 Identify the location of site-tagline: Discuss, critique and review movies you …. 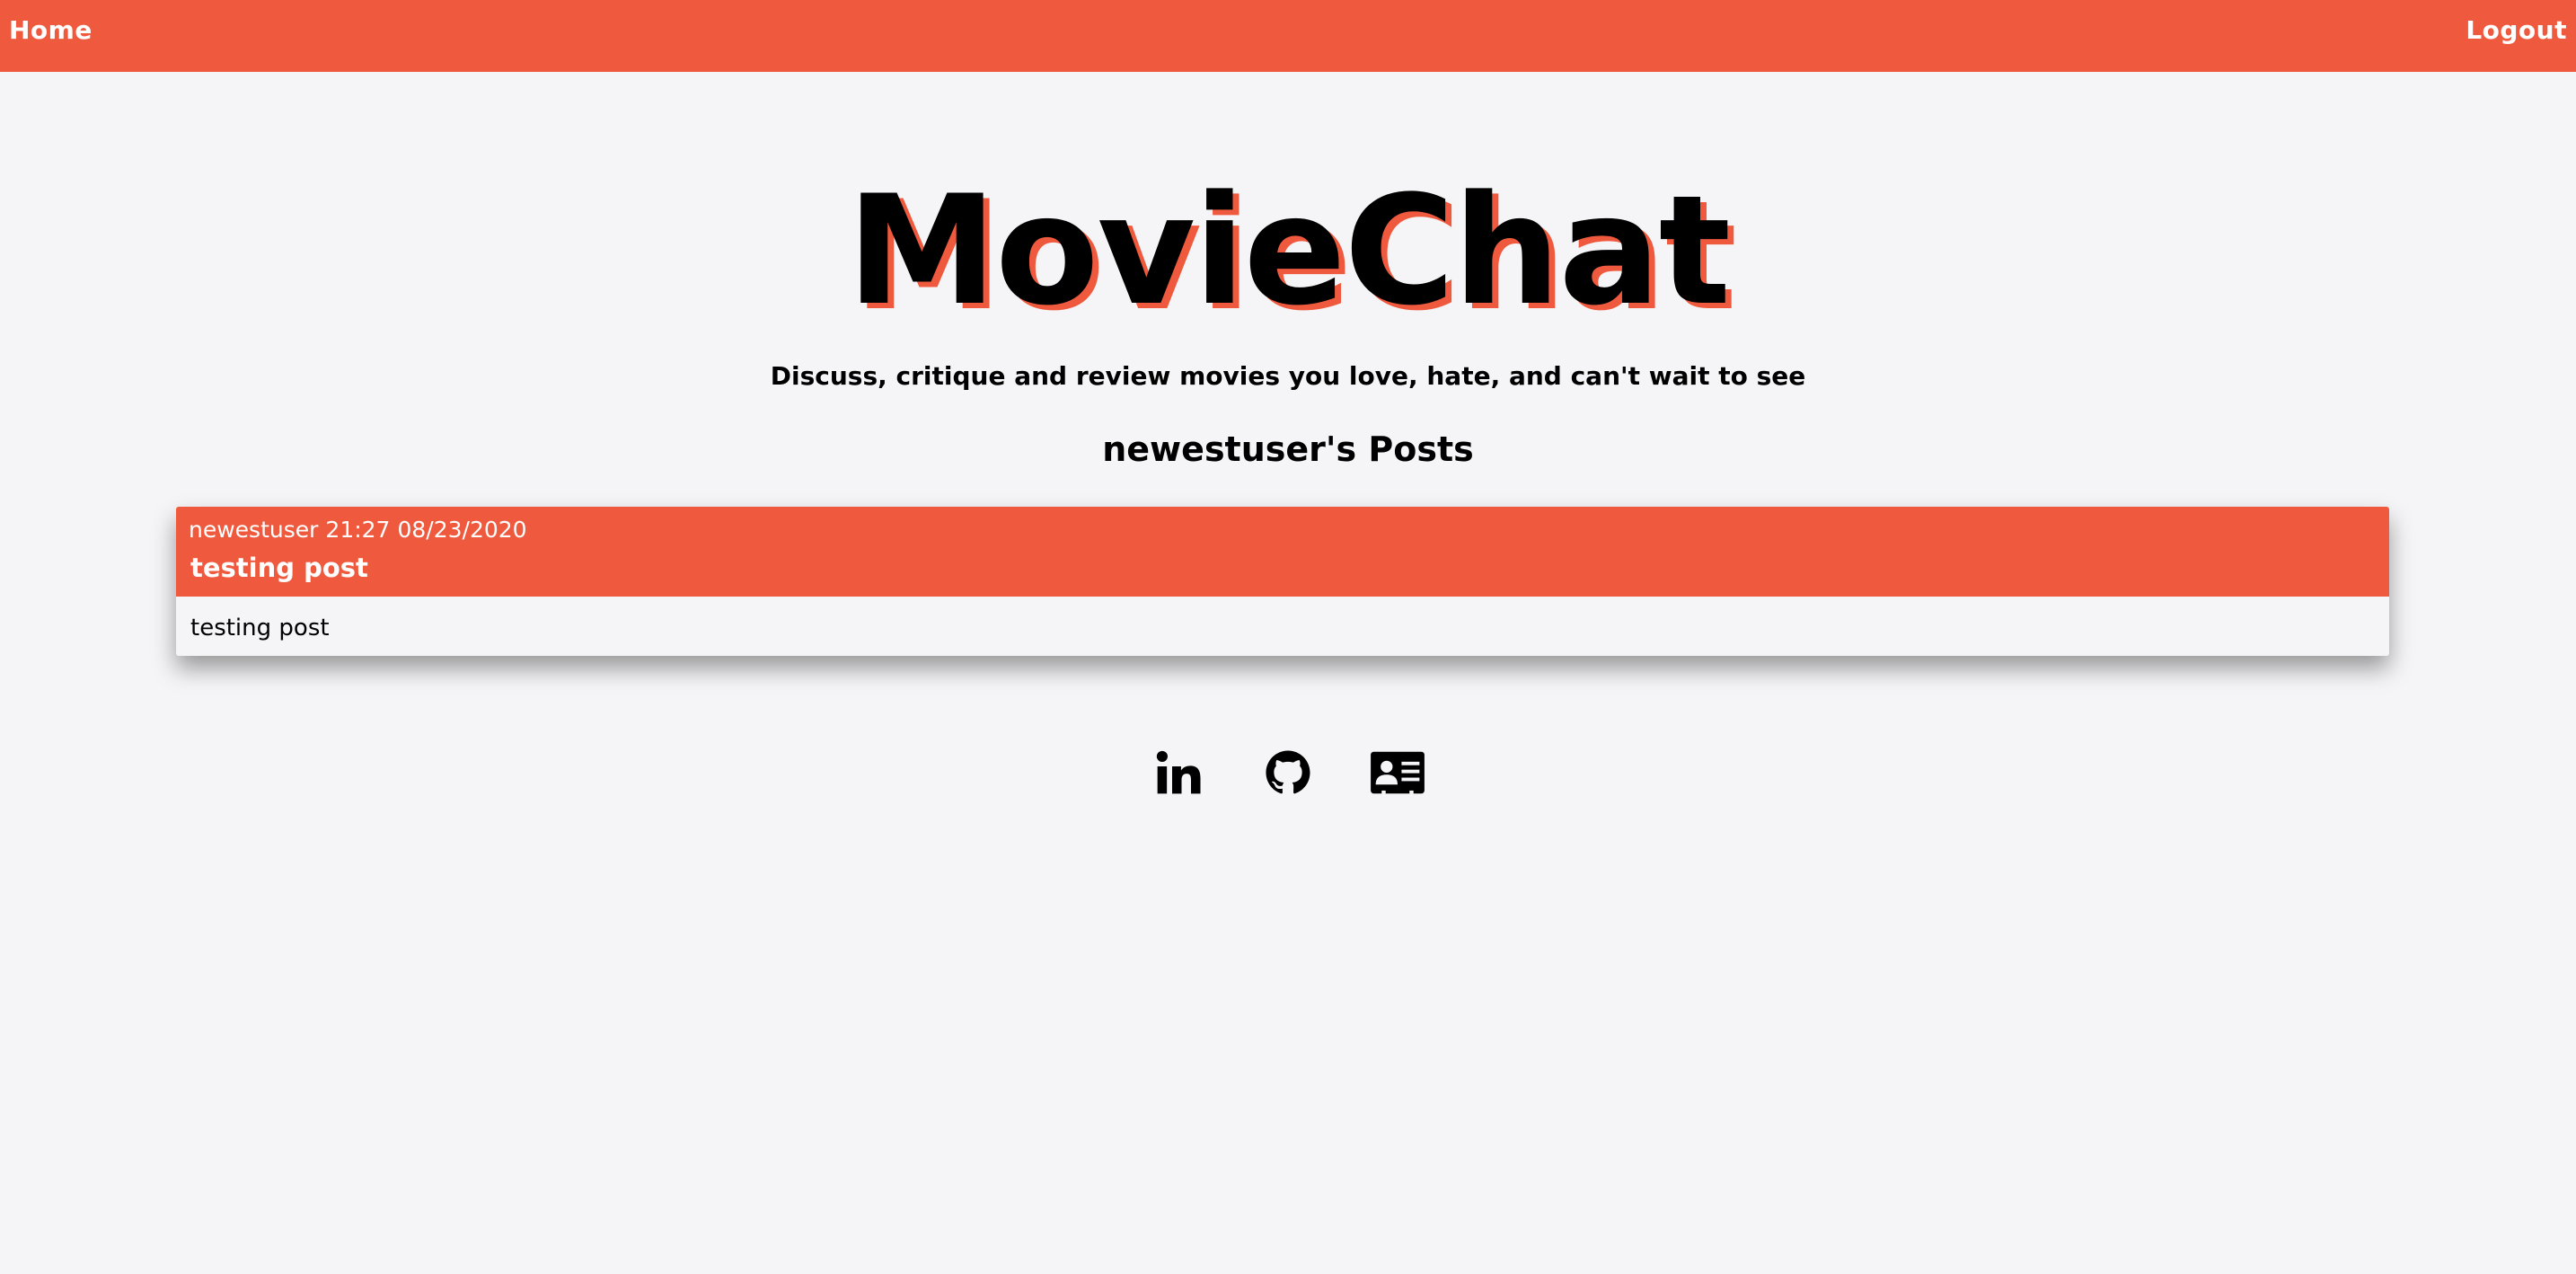
(1288, 376).